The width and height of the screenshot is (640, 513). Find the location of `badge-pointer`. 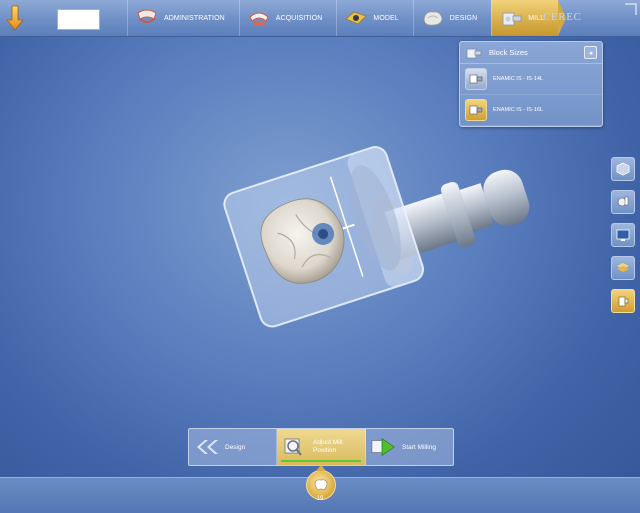

badge-pointer is located at coordinates (321, 468).